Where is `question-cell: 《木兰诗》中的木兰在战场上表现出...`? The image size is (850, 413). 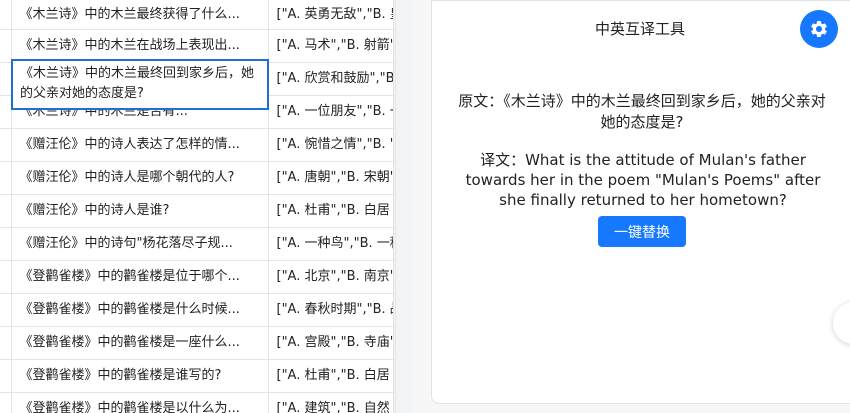
question-cell: 《木兰诗》中的木兰在战场上表现出... is located at coordinates (140, 46).